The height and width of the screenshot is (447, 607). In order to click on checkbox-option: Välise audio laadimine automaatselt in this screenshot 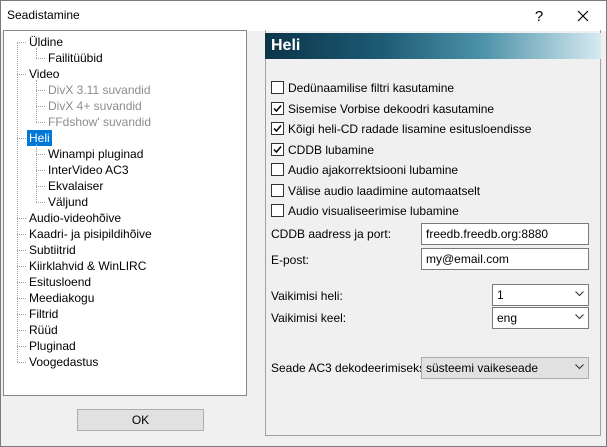, I will do `click(375, 190)`.